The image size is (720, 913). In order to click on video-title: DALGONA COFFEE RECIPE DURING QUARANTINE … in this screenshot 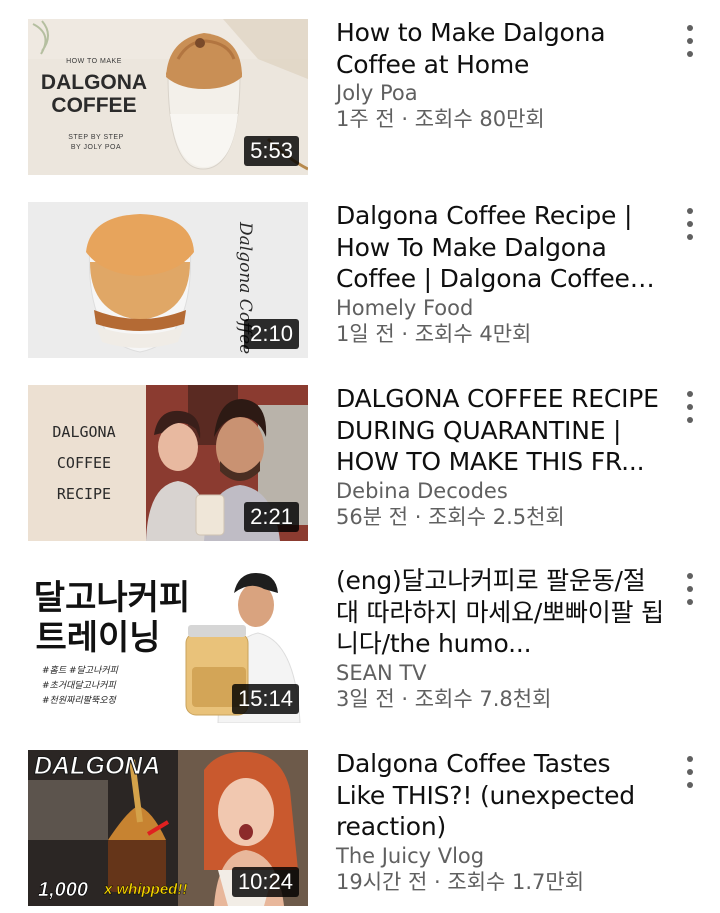, I will do `click(501, 430)`.